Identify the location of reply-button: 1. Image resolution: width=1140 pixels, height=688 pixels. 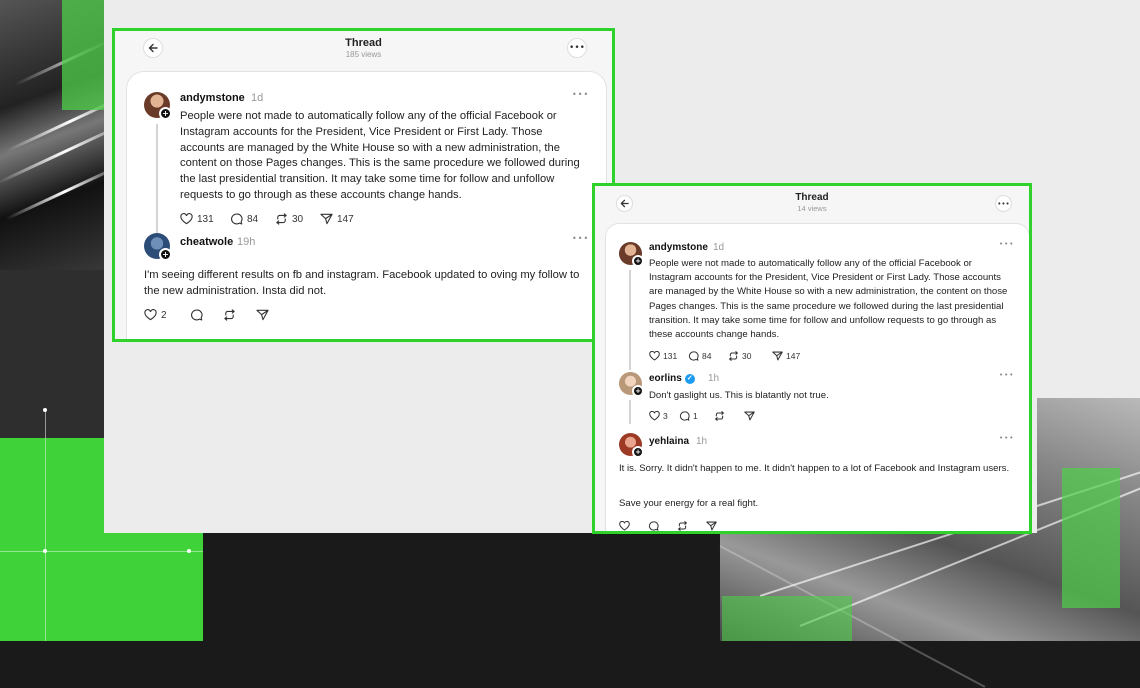
(696, 416).